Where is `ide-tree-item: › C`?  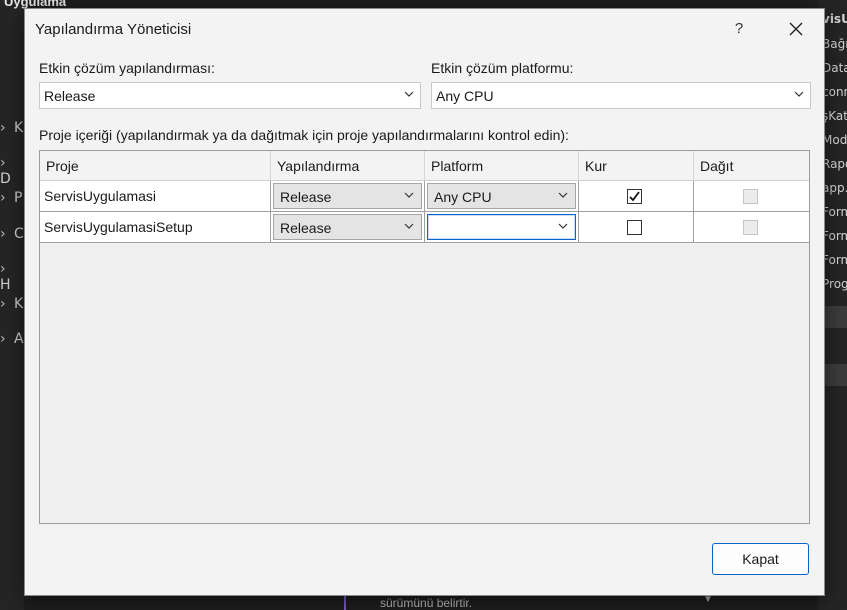 ide-tree-item: › C is located at coordinates (12, 234).